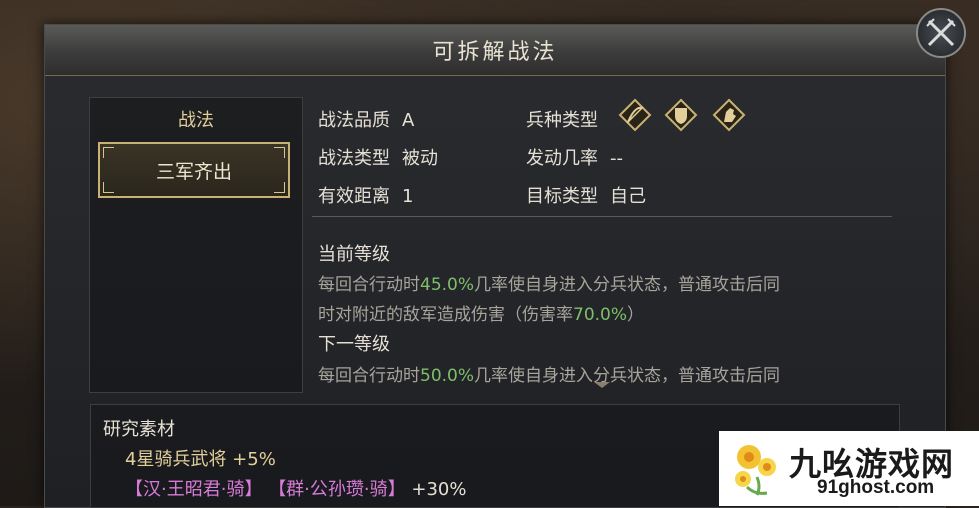 This screenshot has height=508, width=979. Describe the element at coordinates (445, 315) in the screenshot. I see `desc-text: 时对附近的敌军造成伤害（伤害率` at that location.